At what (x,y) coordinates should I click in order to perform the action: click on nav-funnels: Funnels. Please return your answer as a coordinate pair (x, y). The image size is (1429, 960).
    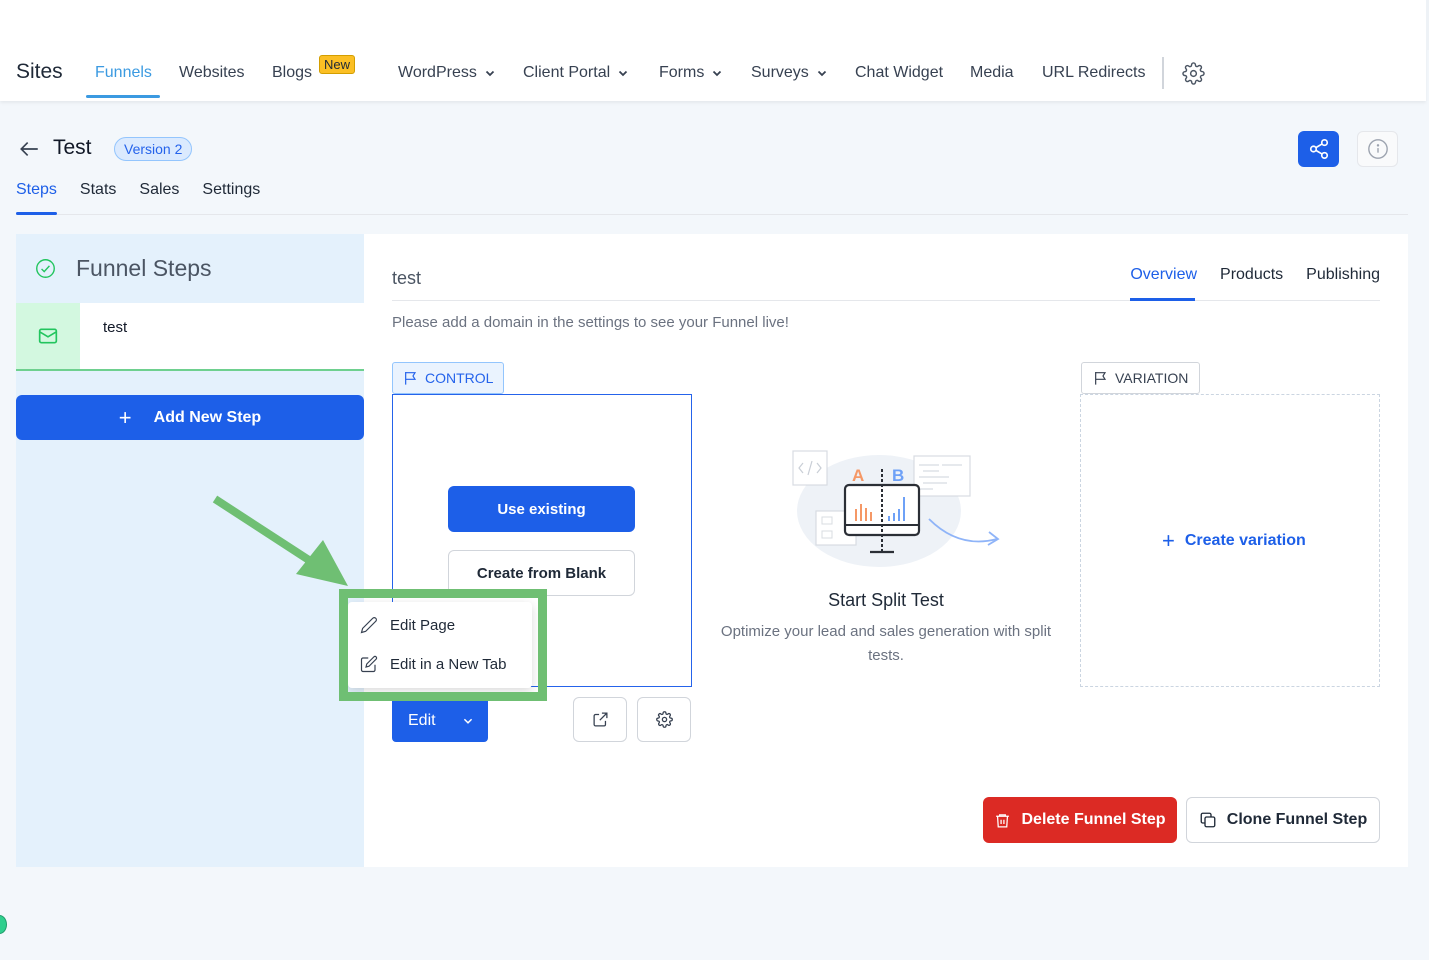
    Looking at the image, I should click on (123, 73).